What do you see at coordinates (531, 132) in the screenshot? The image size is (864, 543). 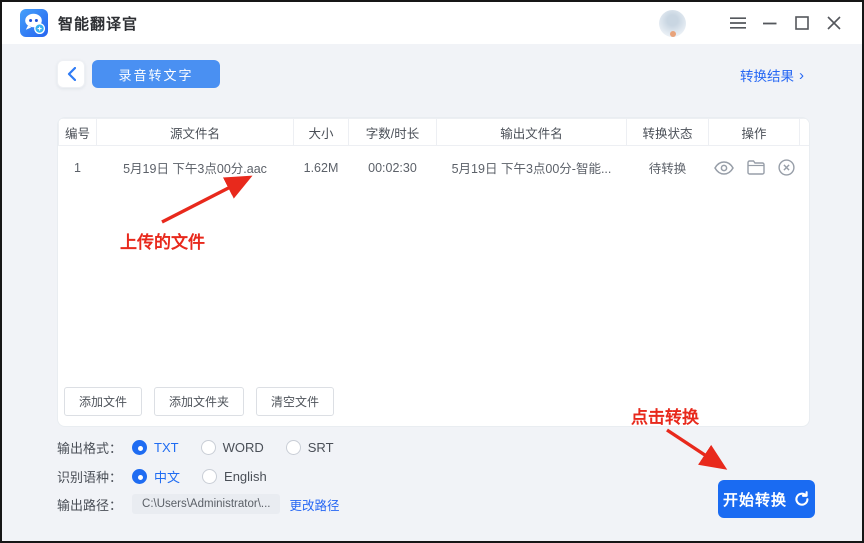 I see `col-header-output: 输出文件名` at bounding box center [531, 132].